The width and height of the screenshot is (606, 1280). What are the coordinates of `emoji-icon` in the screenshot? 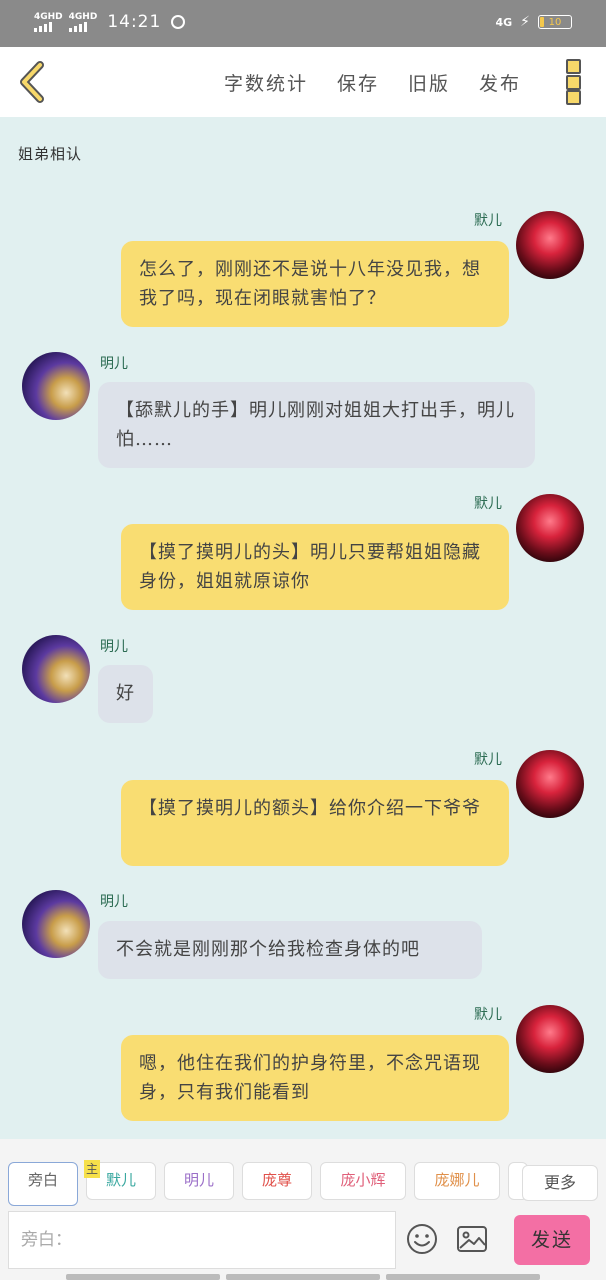 It's located at (422, 1239).